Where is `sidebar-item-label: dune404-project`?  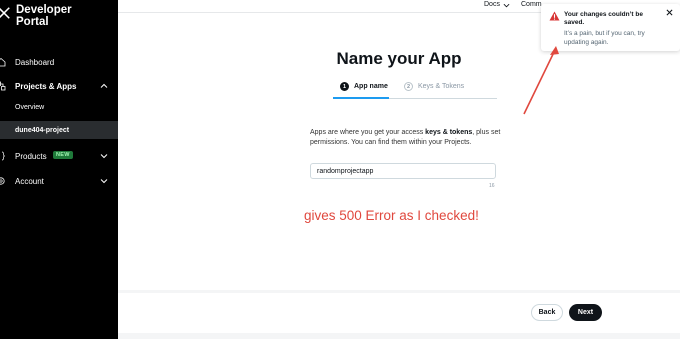
sidebar-item-label: dune404-project is located at coordinates (42, 130).